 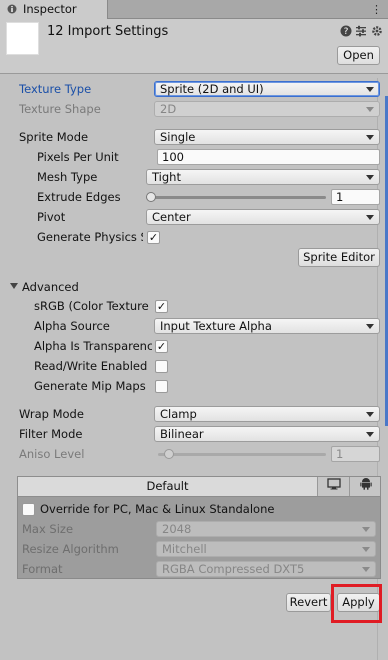 I want to click on aniso-level-field: 1, so click(x=355, y=454).